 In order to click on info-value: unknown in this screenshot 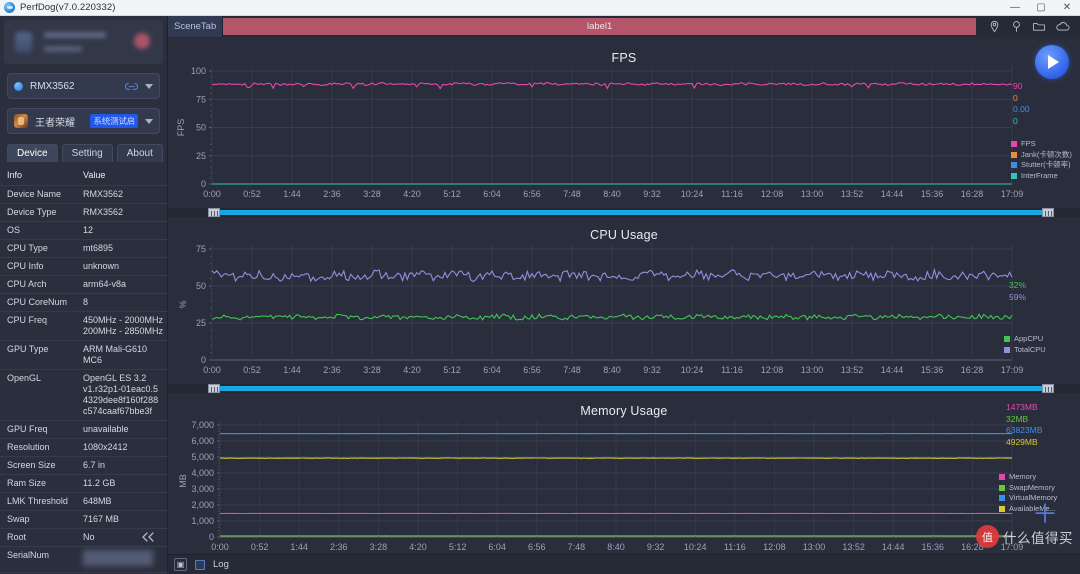, I will do `click(122, 266)`.